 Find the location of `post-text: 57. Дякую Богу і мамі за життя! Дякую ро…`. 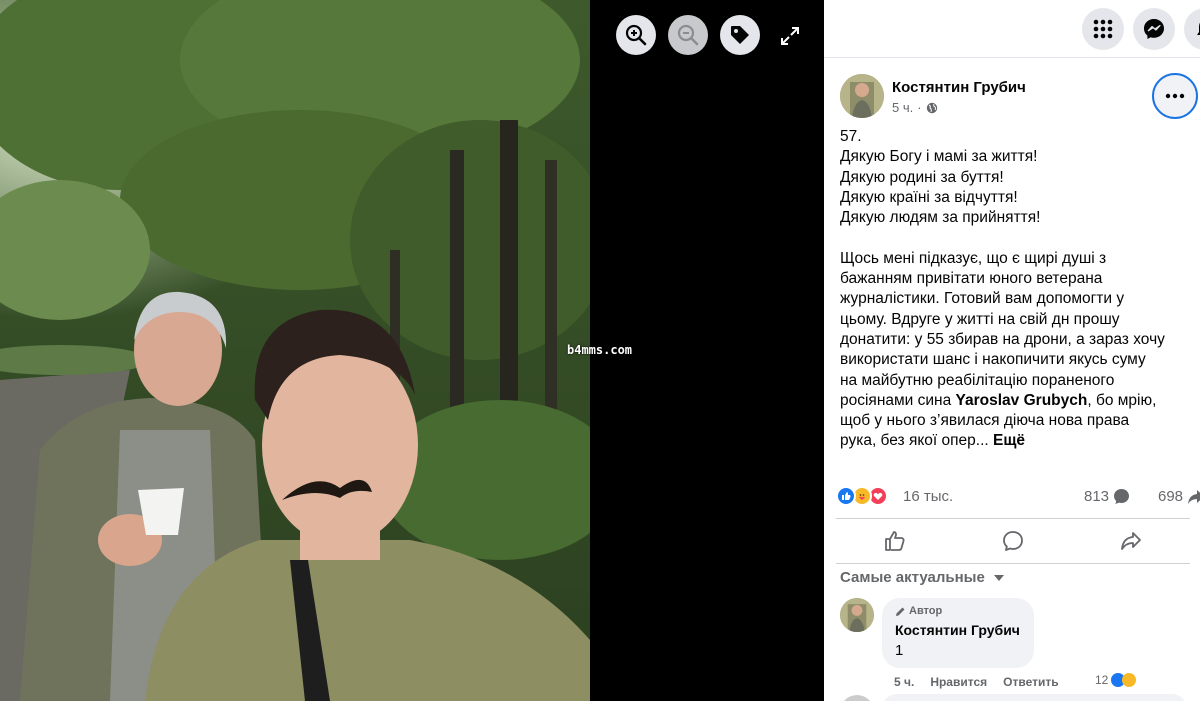

post-text: 57. Дякую Богу і мамі за життя! Дякую ро… is located at coordinates (1010, 289).